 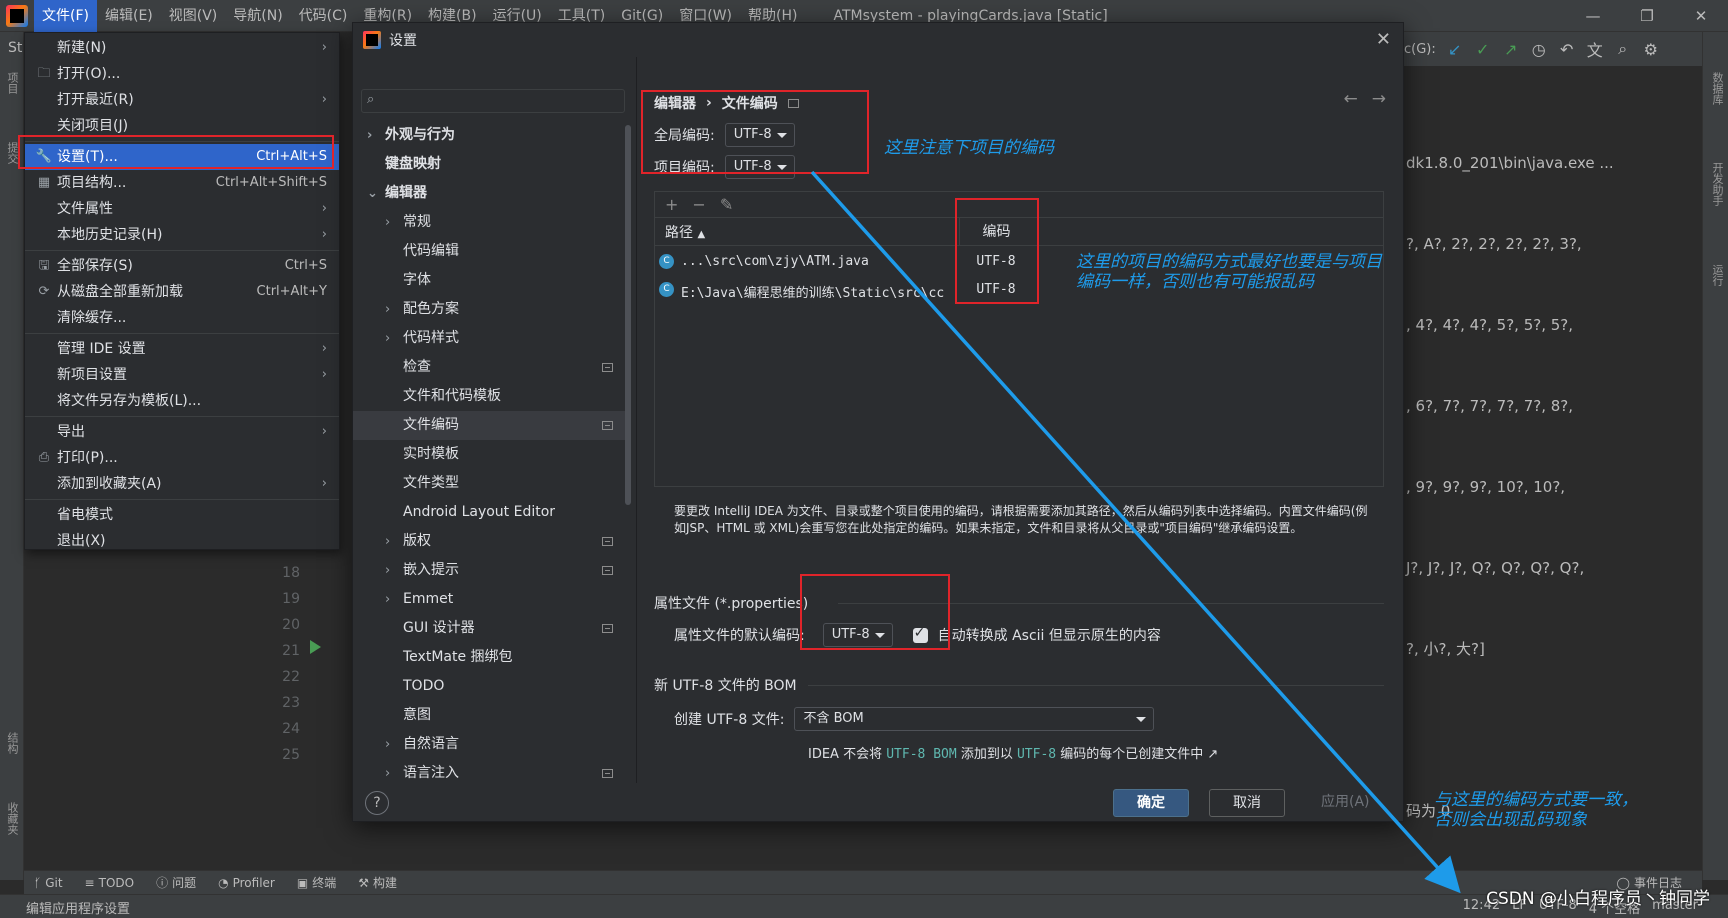 I want to click on help-button: ?, so click(x=377, y=803).